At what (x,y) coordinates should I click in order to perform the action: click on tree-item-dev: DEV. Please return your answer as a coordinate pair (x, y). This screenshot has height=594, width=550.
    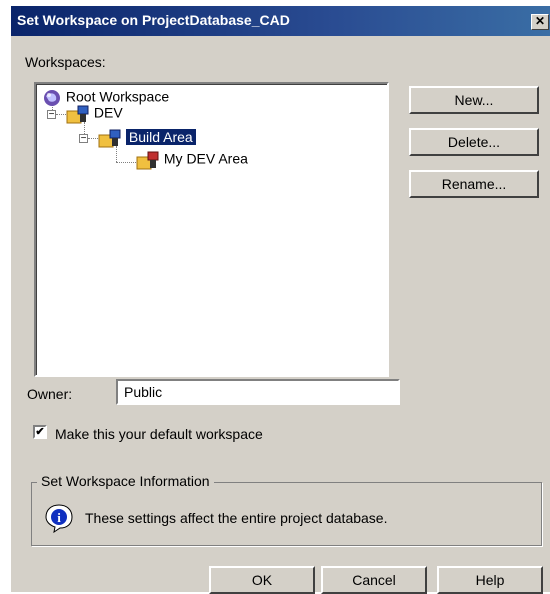
    Looking at the image, I should click on (94, 114).